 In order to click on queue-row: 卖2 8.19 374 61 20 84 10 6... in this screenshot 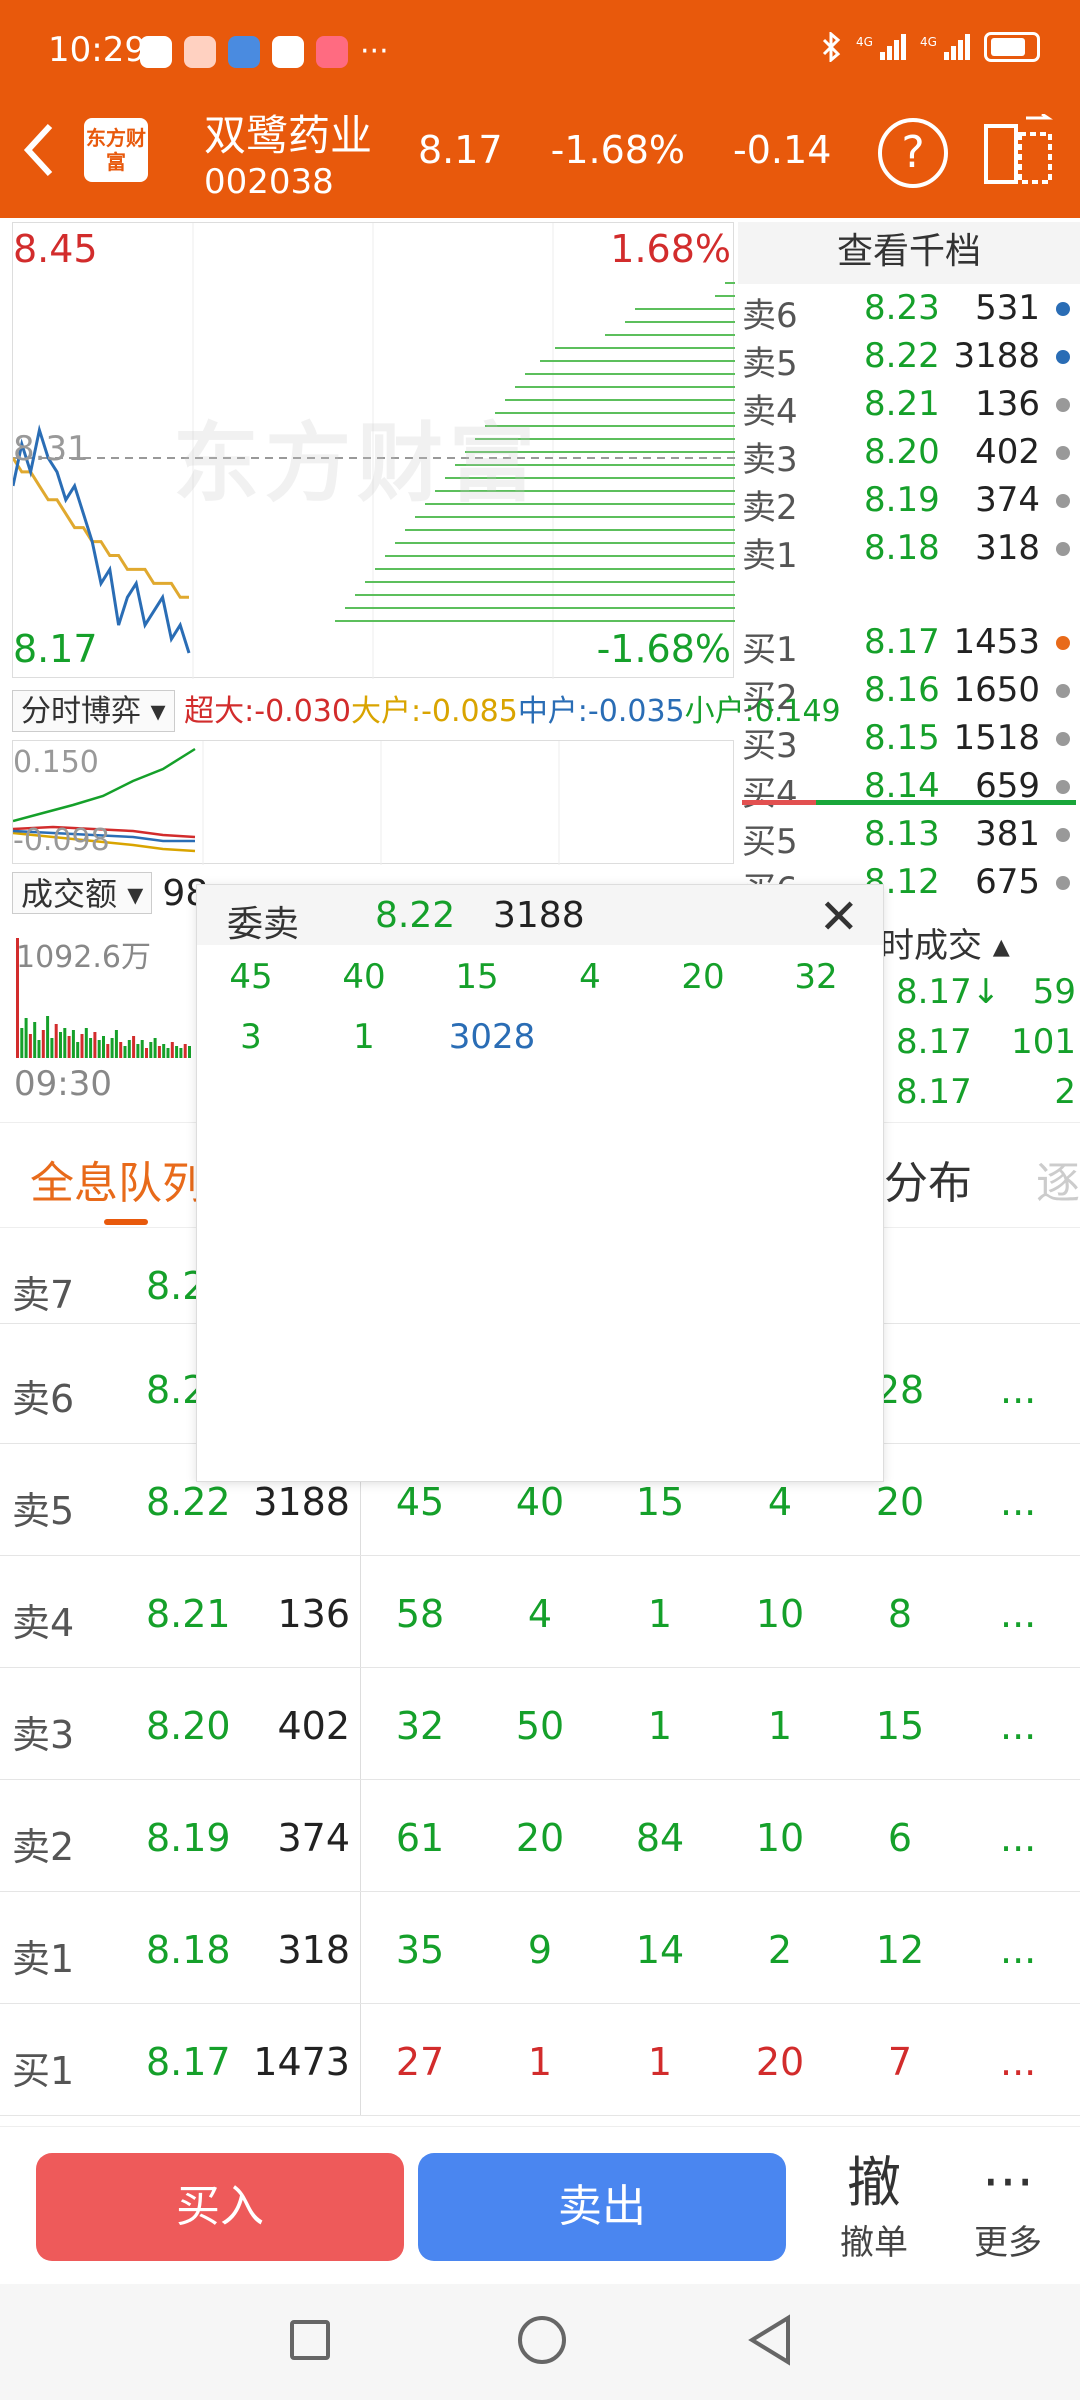, I will do `click(540, 1836)`.